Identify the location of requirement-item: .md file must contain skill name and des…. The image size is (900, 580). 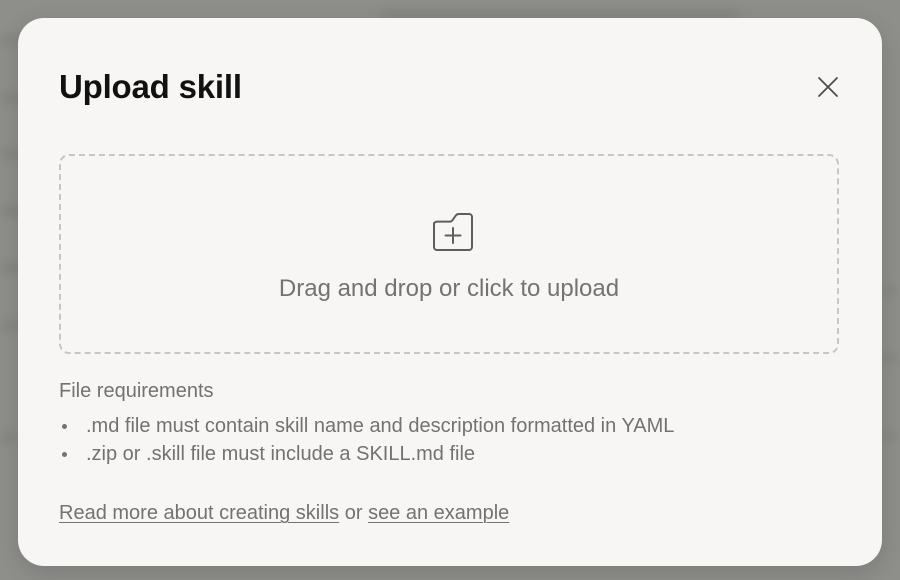
(366, 426).